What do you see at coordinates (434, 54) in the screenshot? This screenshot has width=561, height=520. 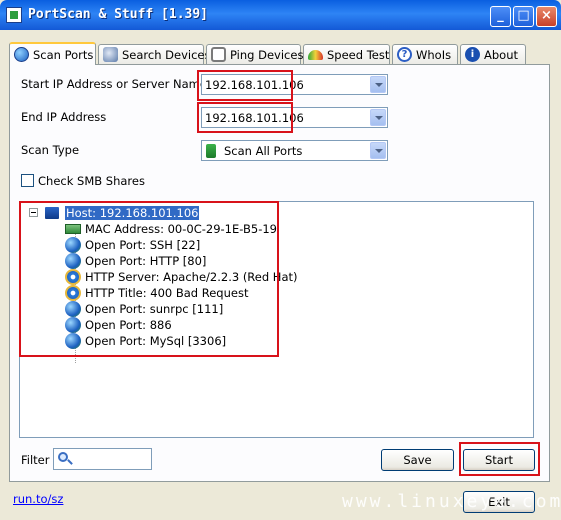 I see `tab-label: WhoIs` at bounding box center [434, 54].